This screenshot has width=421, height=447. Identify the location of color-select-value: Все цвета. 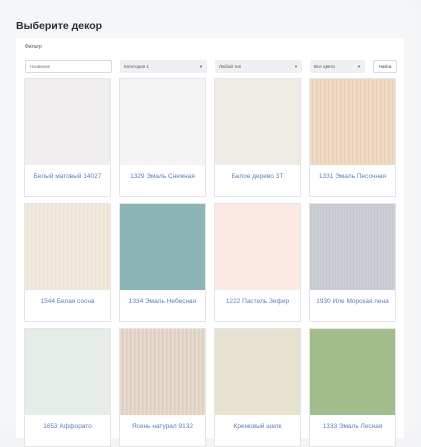
(324, 66).